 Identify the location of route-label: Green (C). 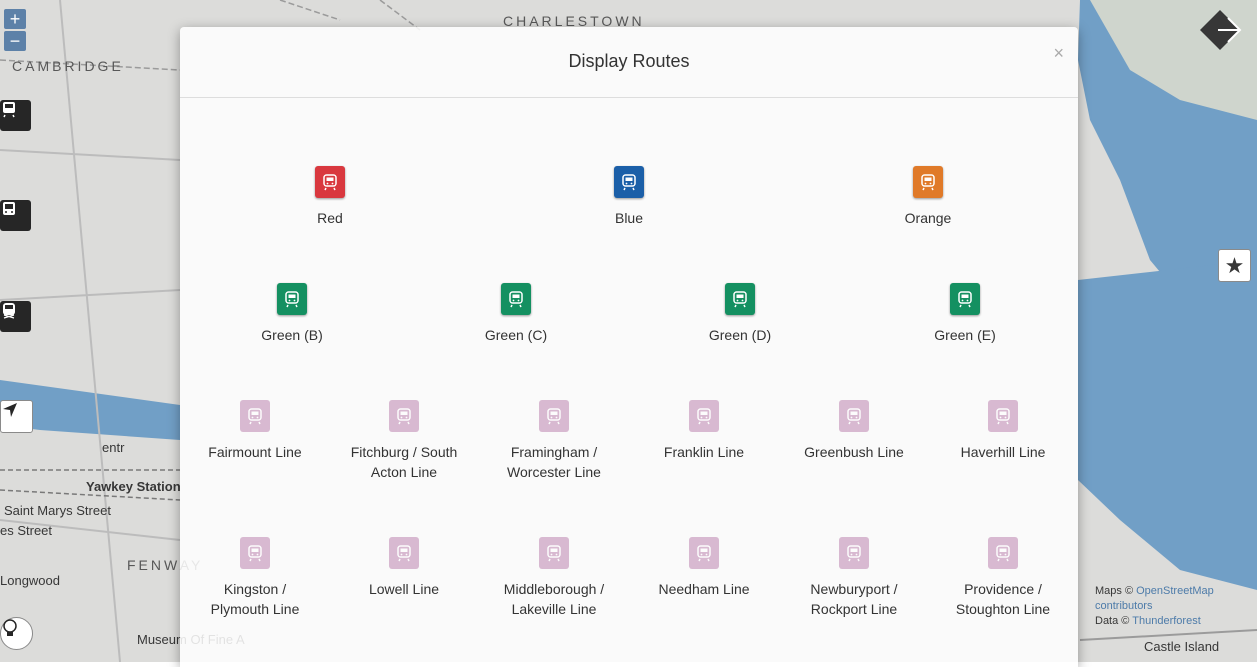
(516, 335).